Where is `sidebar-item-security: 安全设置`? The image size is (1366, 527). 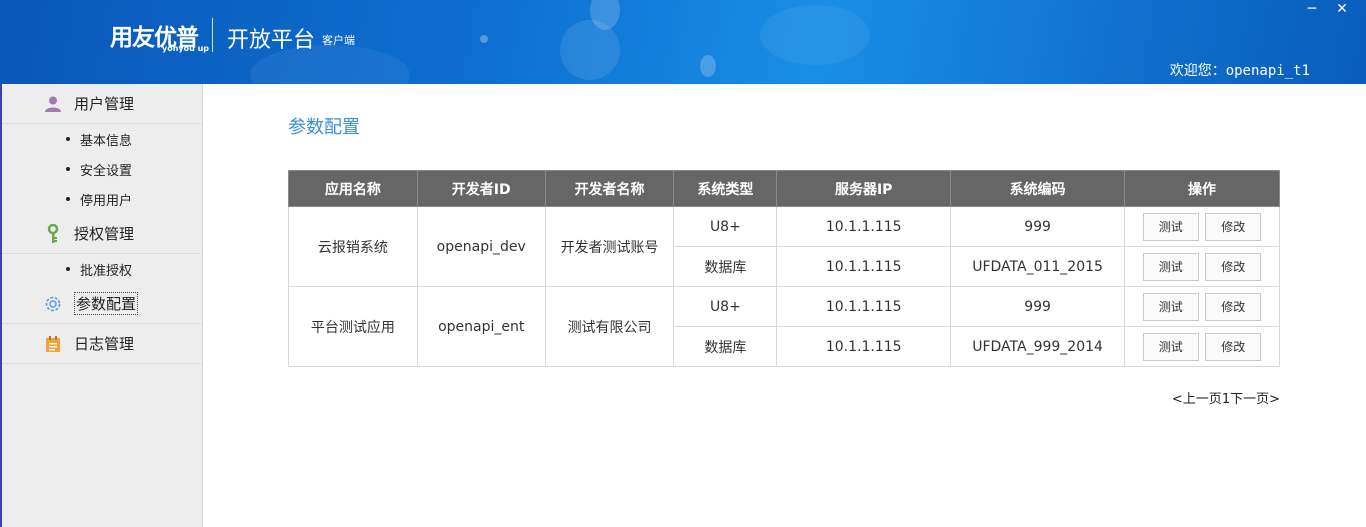
sidebar-item-security: 安全设置 is located at coordinates (102, 169).